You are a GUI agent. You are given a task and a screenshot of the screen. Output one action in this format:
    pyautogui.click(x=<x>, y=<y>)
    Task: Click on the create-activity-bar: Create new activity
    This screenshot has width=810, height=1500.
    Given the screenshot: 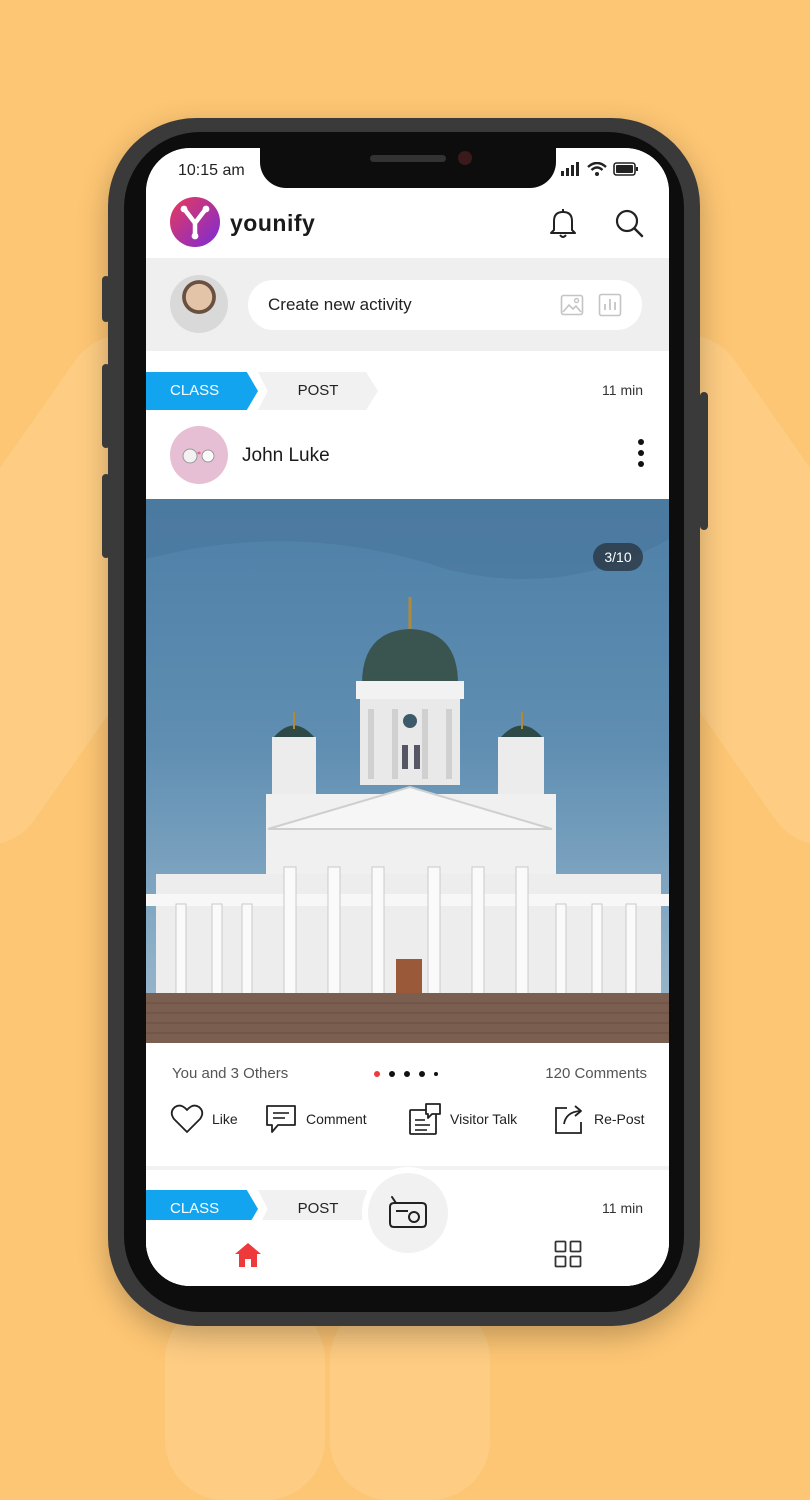 What is the action you would take?
    pyautogui.click(x=407, y=304)
    